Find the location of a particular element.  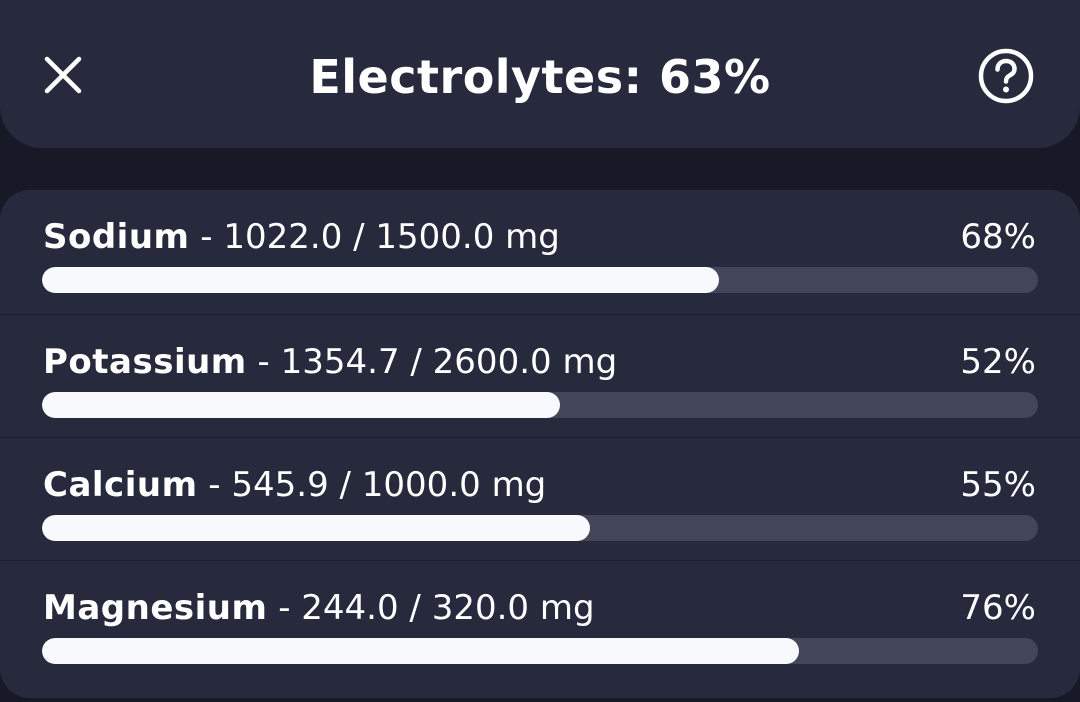

nutrient-percent: 52% is located at coordinates (998, 362).